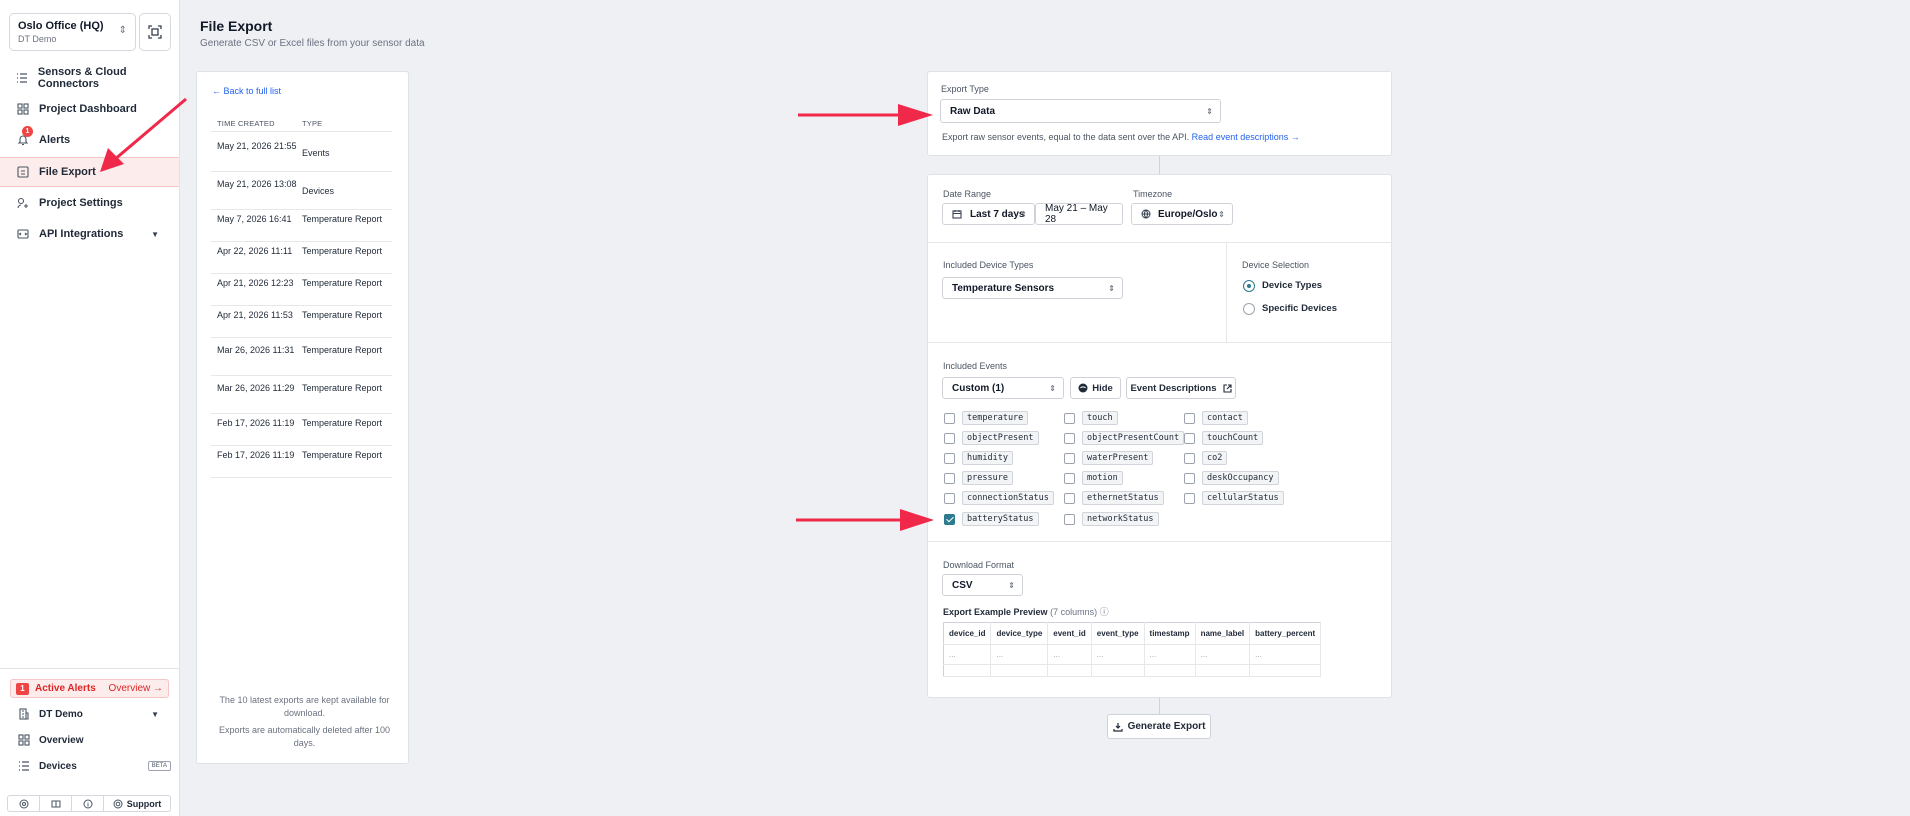  I want to click on history-row: Apr 22, 2026 11:11 Temperature Report, so click(301, 258).